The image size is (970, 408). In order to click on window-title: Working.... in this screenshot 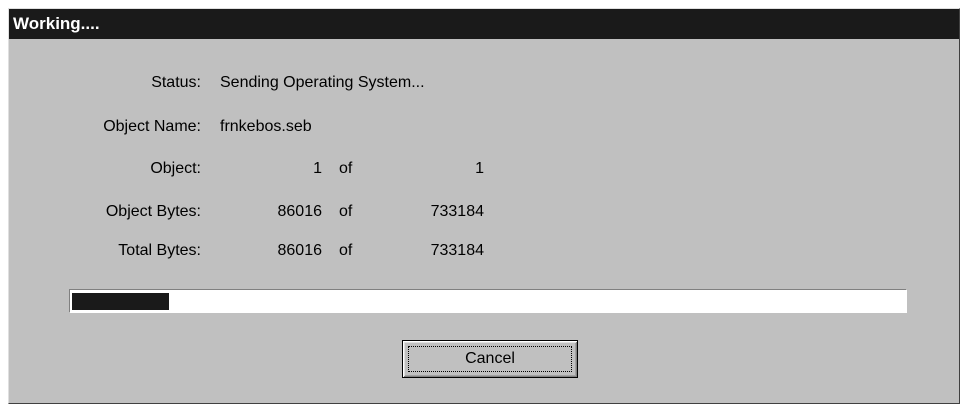, I will do `click(56, 23)`.